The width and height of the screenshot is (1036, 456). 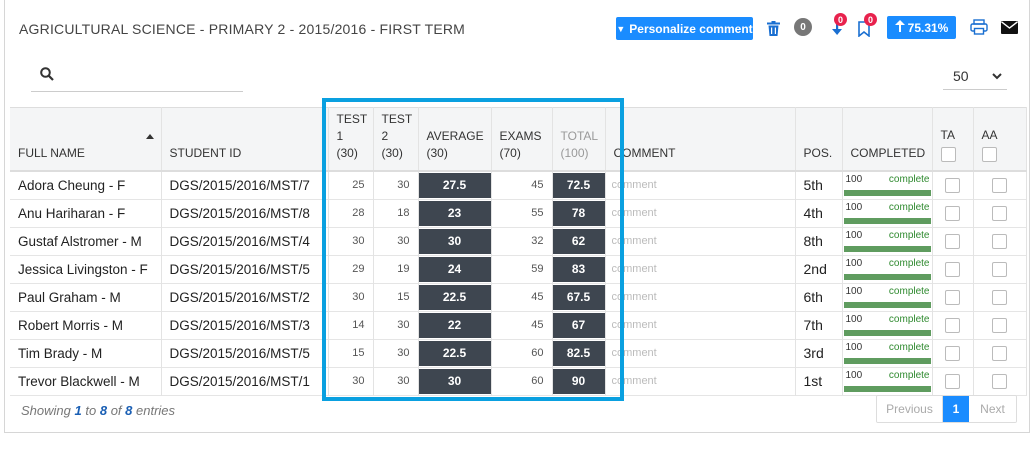 What do you see at coordinates (86, 139) in the screenshot?
I see `col-full-name: FULL NAME` at bounding box center [86, 139].